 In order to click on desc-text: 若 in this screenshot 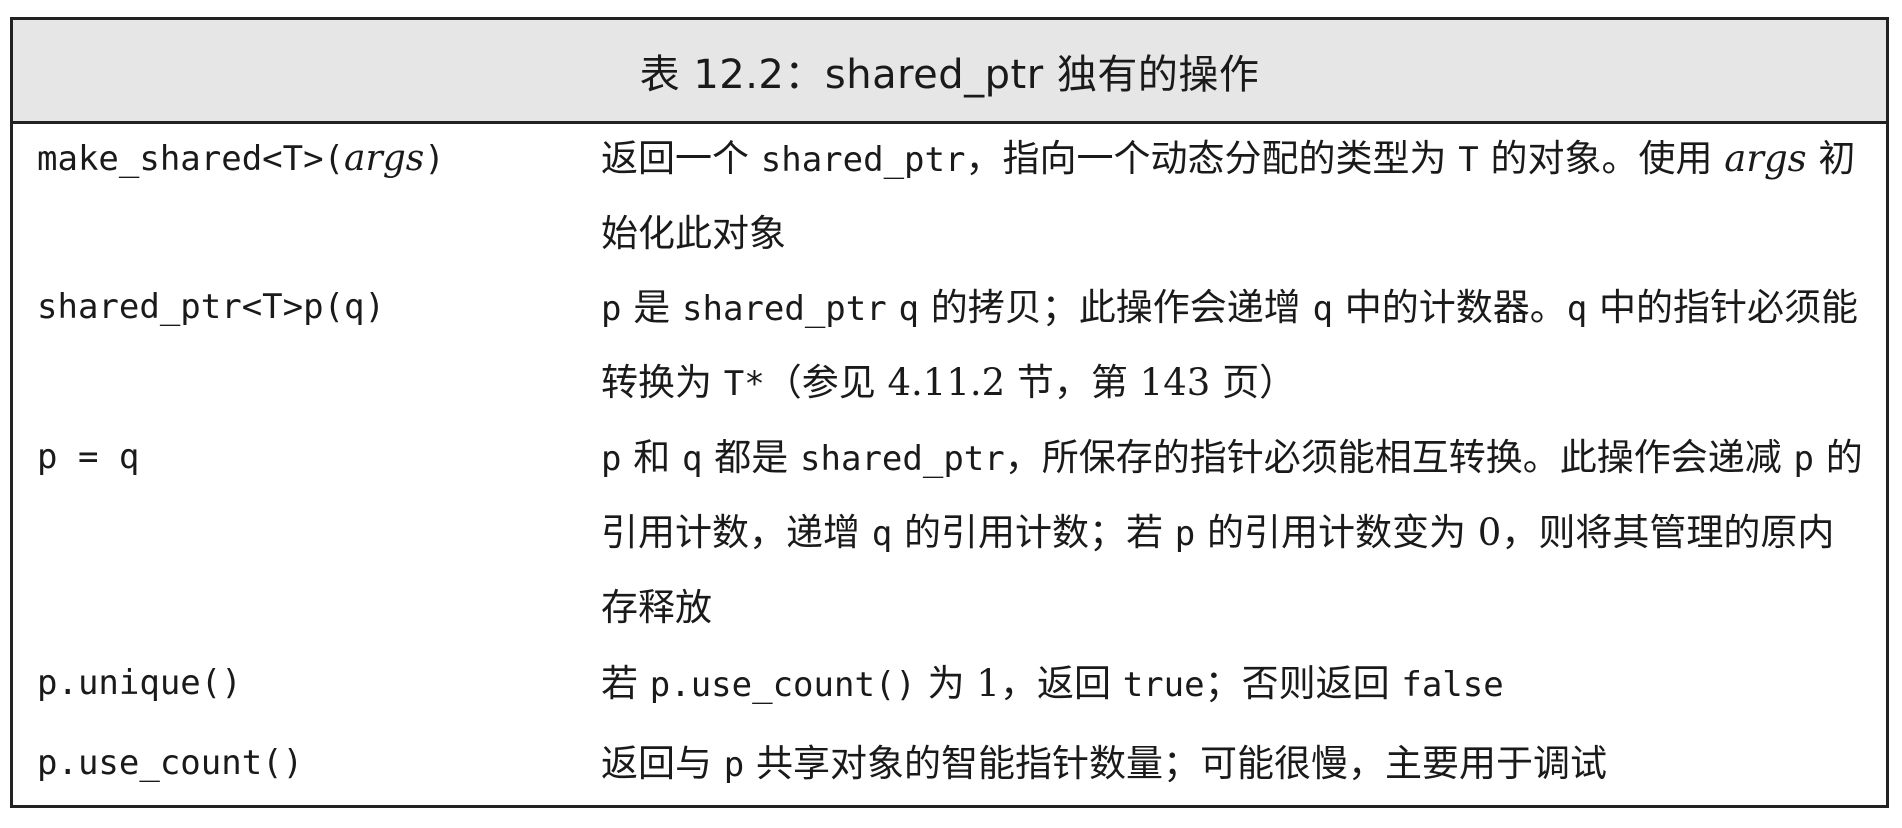, I will do `click(625, 683)`.